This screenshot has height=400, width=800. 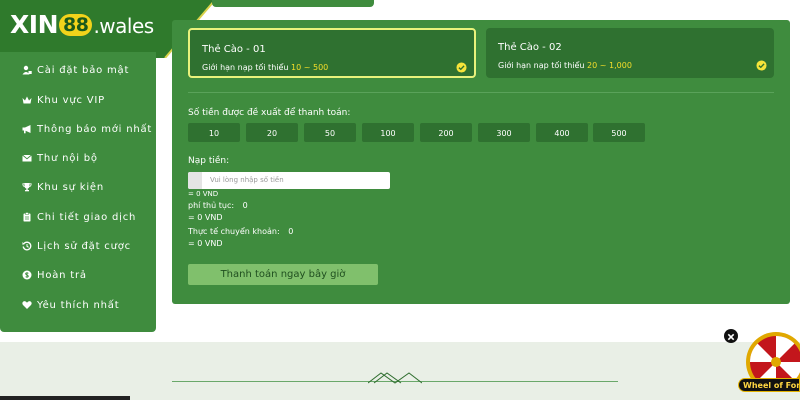 What do you see at coordinates (245, 205) in the screenshot?
I see `fee-value: 0` at bounding box center [245, 205].